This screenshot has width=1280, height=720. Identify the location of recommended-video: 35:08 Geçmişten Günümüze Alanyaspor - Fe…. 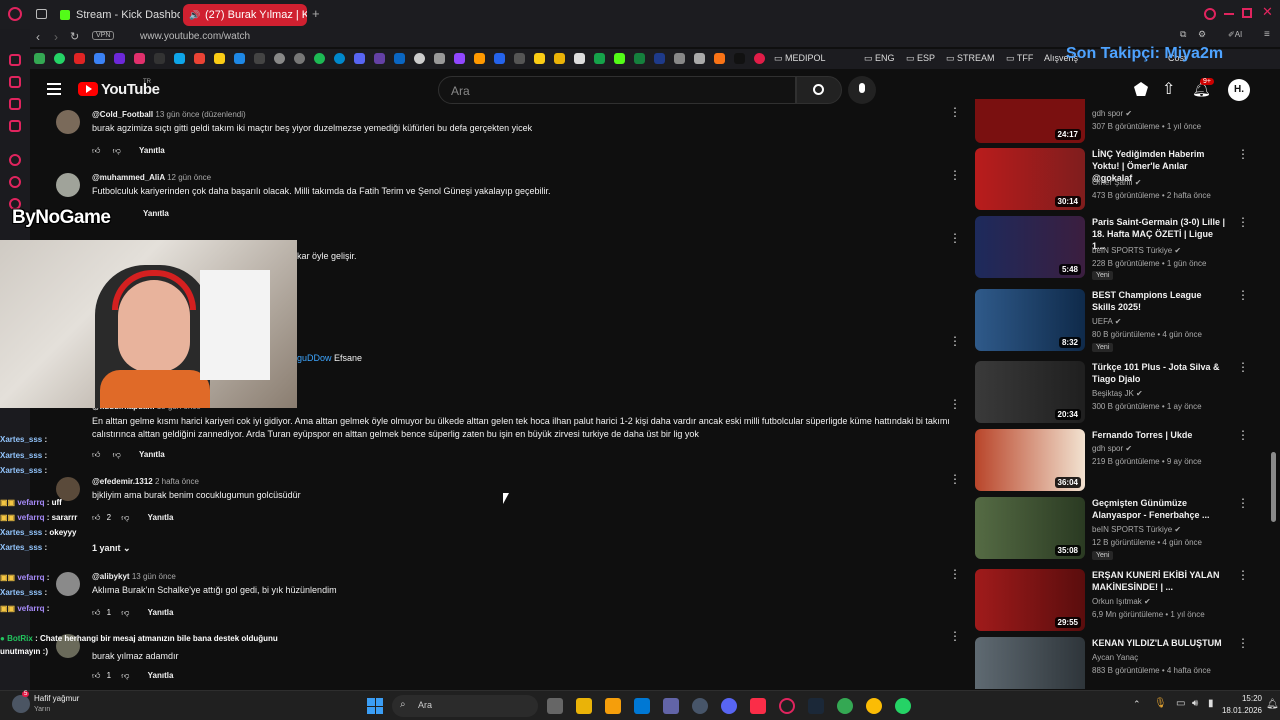
(1112, 529).